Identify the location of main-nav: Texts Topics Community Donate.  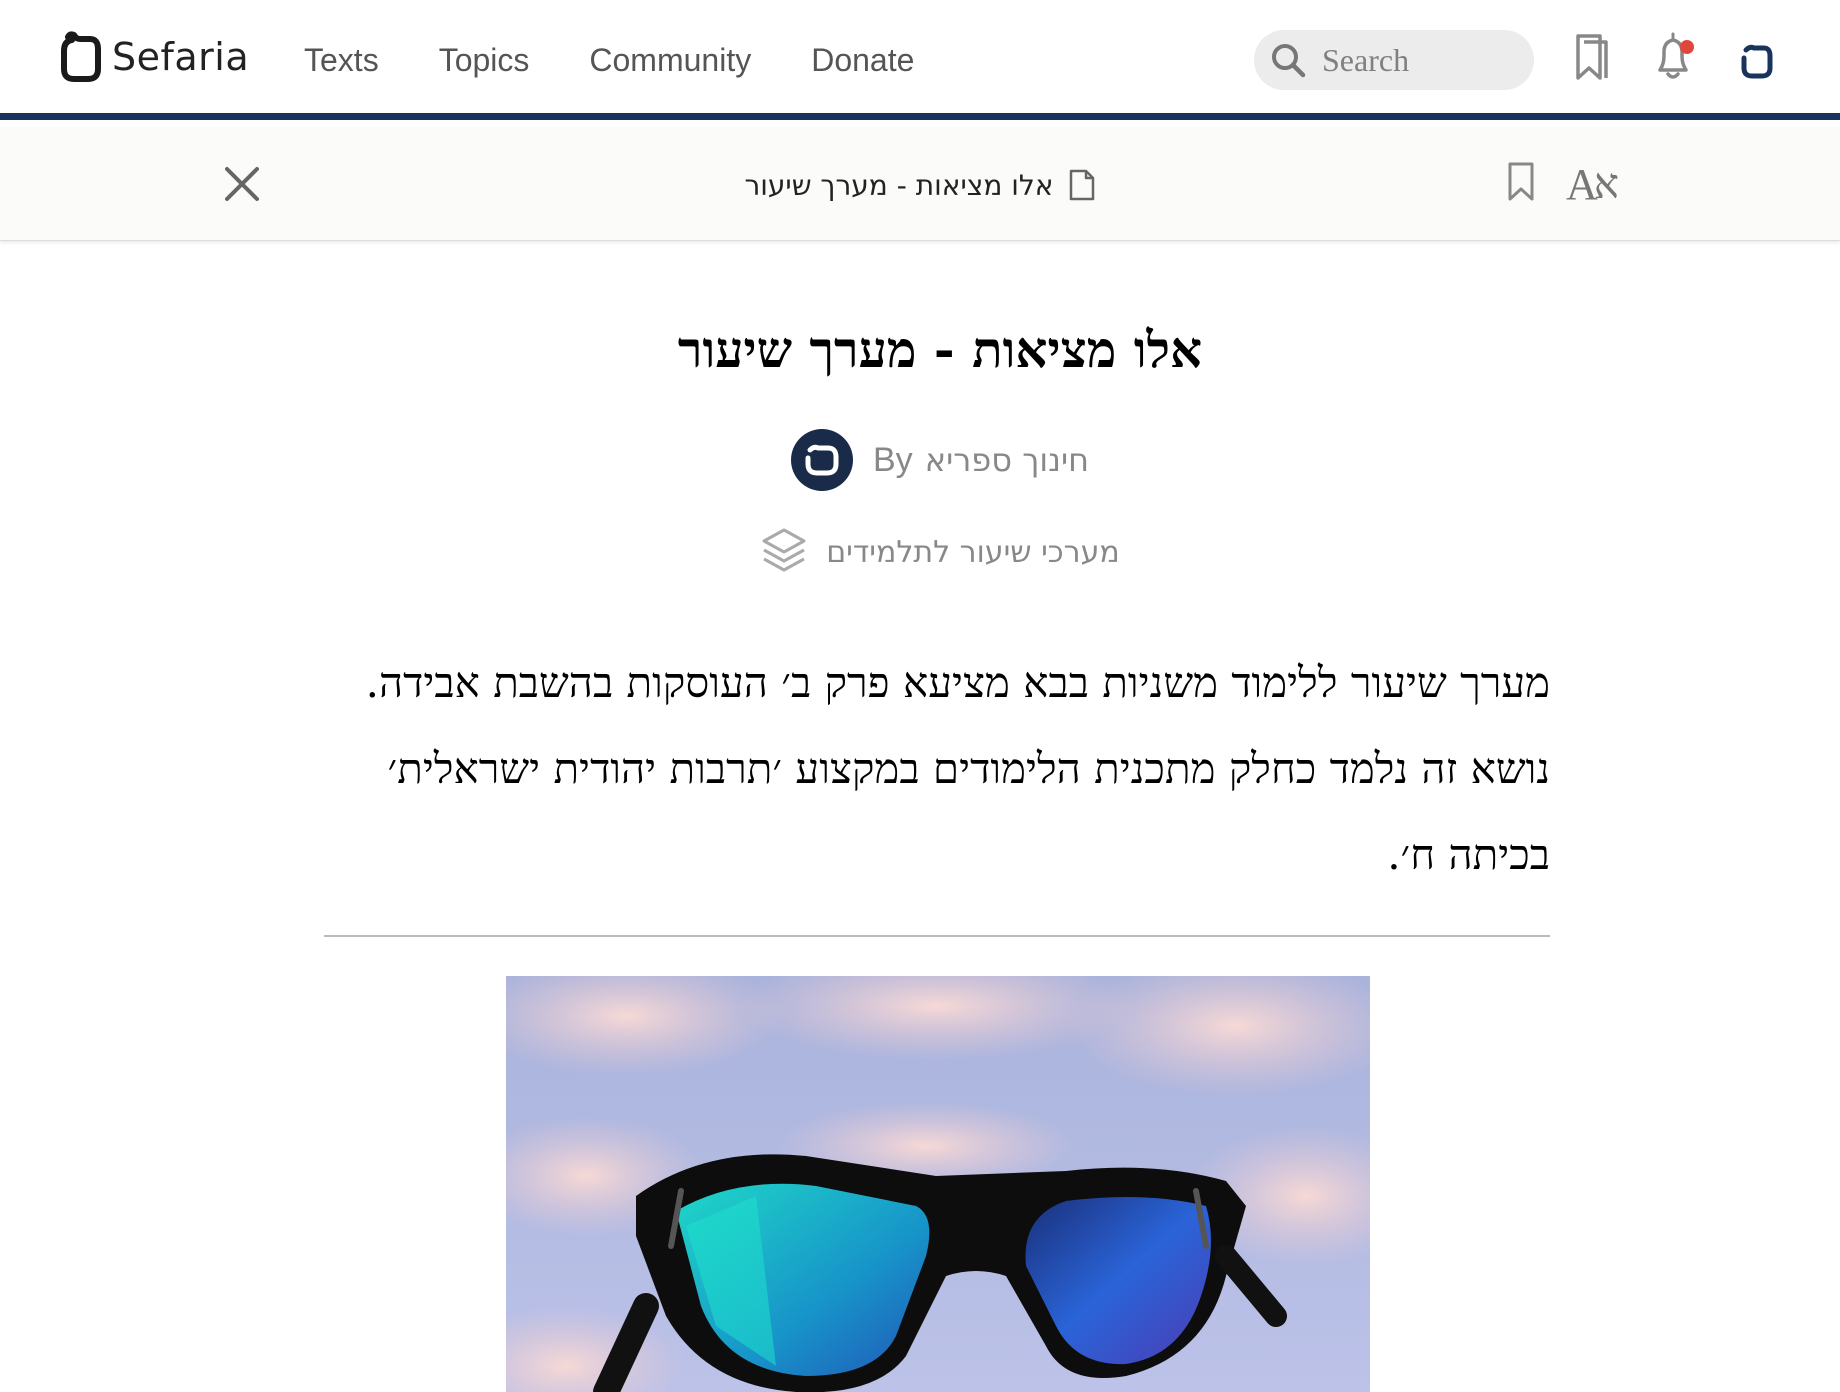
(639, 60).